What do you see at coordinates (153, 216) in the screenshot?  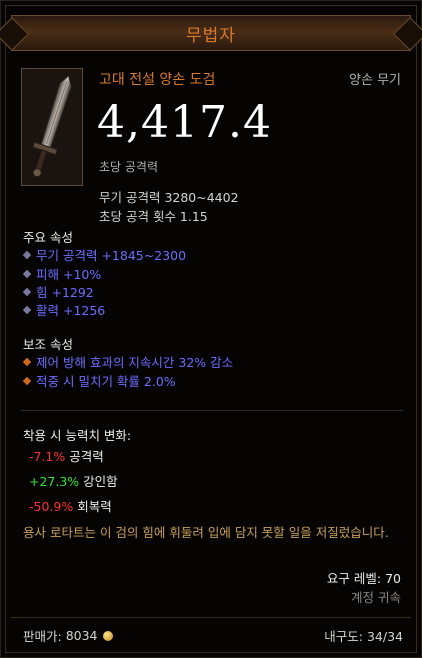 I see `attack-speed: 초당 공격 횟수 1.15` at bounding box center [153, 216].